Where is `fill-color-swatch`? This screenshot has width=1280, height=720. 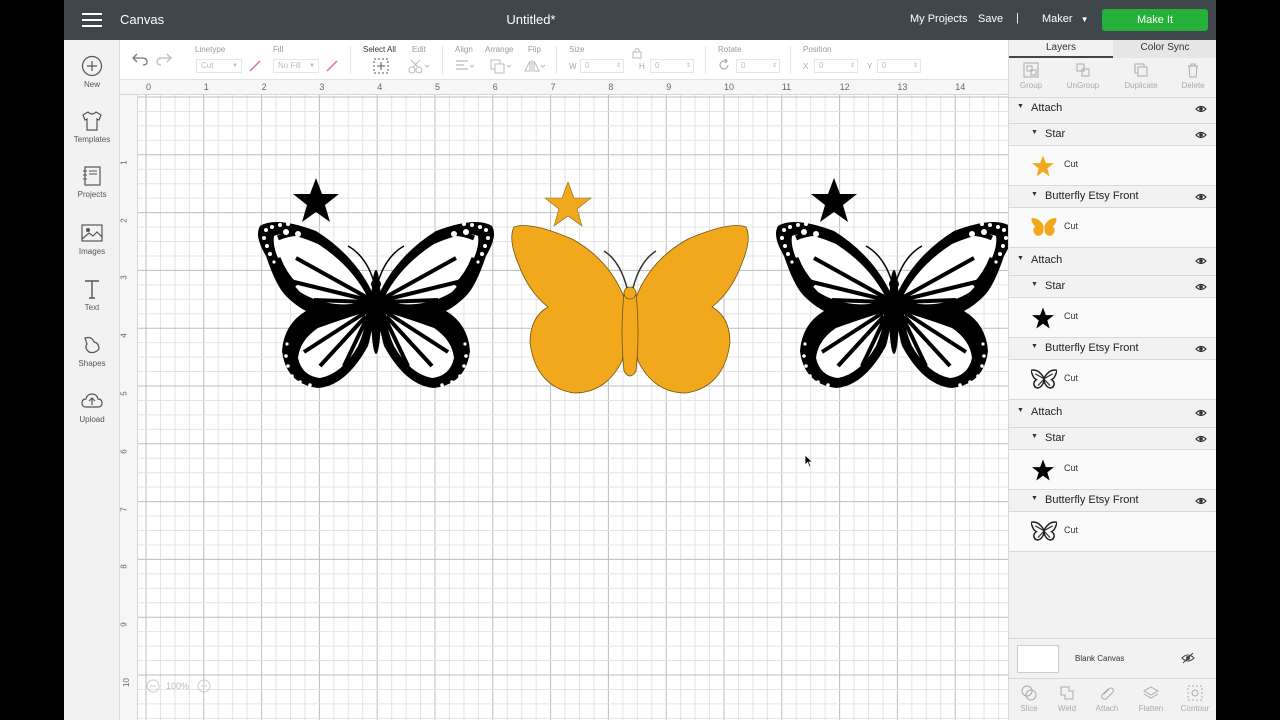
fill-color-swatch is located at coordinates (332, 66).